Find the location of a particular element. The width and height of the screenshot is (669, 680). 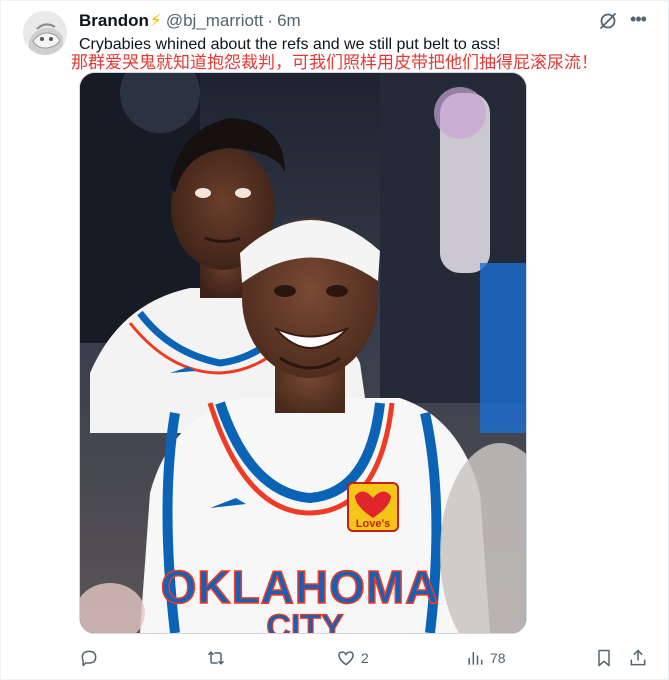

author-handle: @bj_marriott is located at coordinates (215, 21).